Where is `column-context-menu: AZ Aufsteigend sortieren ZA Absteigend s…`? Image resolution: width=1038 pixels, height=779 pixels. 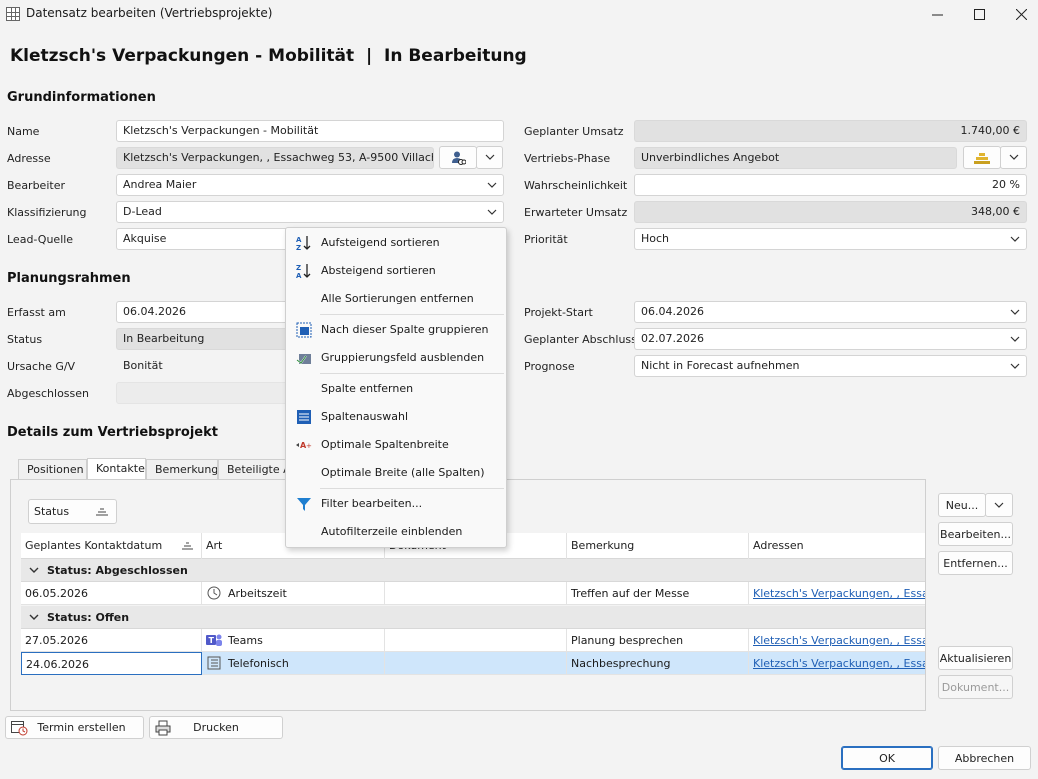 column-context-menu: AZ Aufsteigend sortieren ZA Absteigend s… is located at coordinates (396, 387).